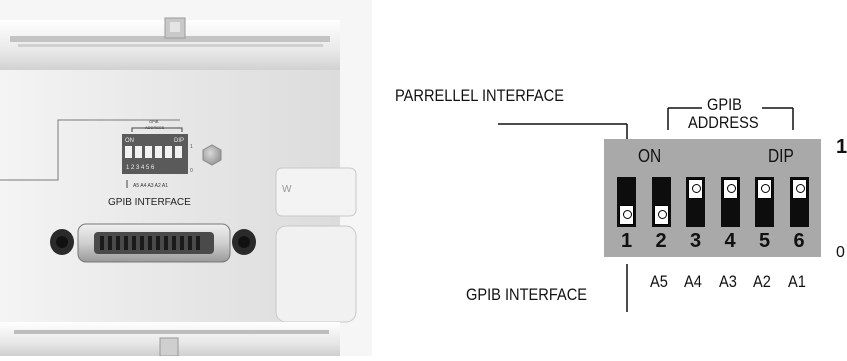 The image size is (847, 361). What do you see at coordinates (727, 281) in the screenshot?
I see `address-bit-label: A3` at bounding box center [727, 281].